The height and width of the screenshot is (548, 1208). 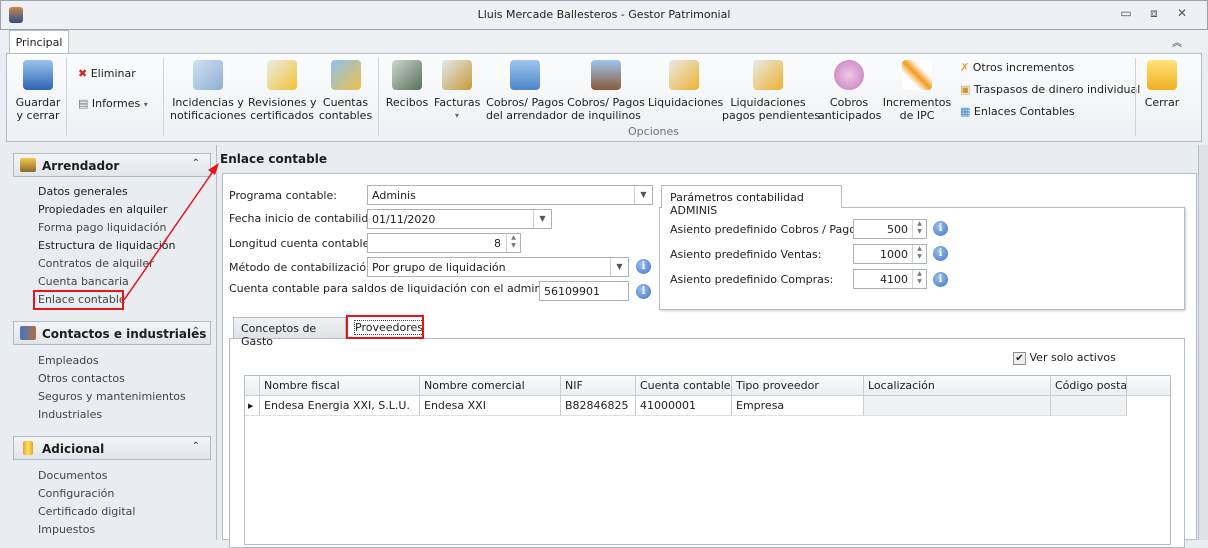 What do you see at coordinates (208, 75) in the screenshot?
I see `clipboard-check-icon` at bounding box center [208, 75].